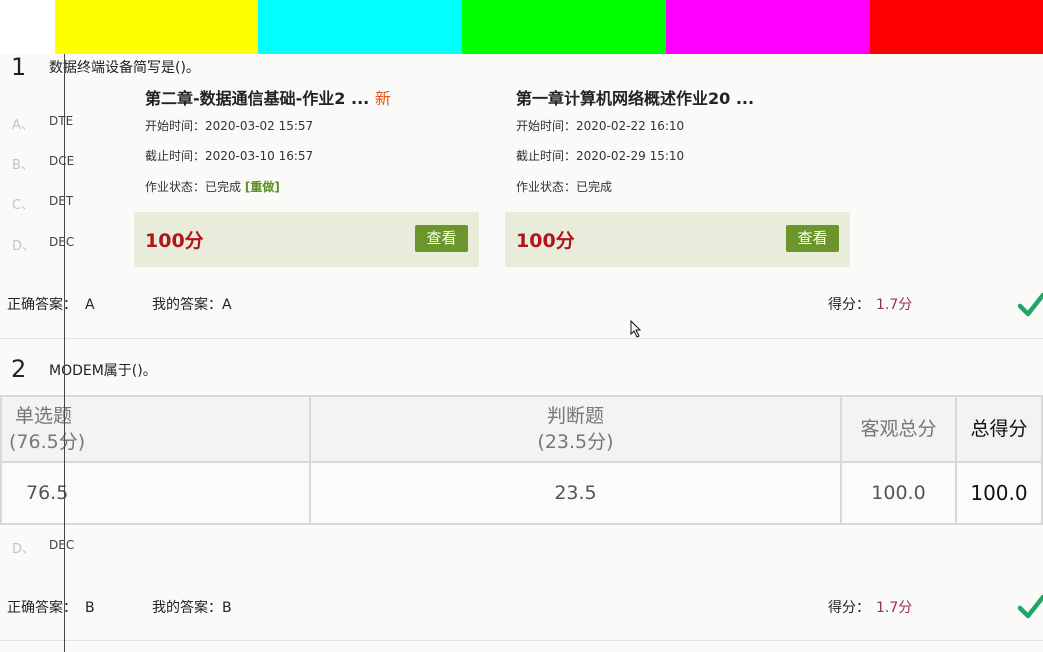 Image resolution: width=1043 pixels, height=652 pixels. What do you see at coordinates (636, 329) in the screenshot?
I see `mouse-cursor-icon` at bounding box center [636, 329].